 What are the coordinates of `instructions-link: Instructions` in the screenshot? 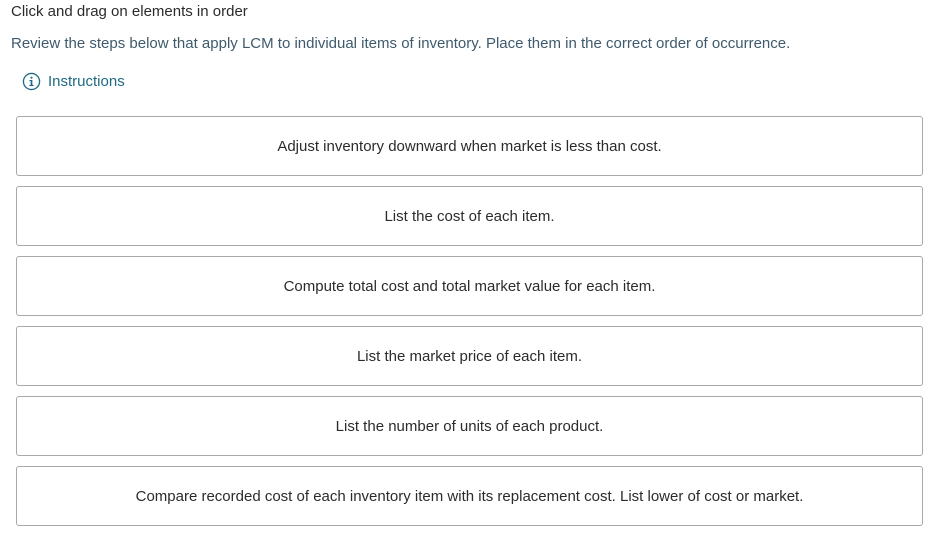 It's located at (73, 81).